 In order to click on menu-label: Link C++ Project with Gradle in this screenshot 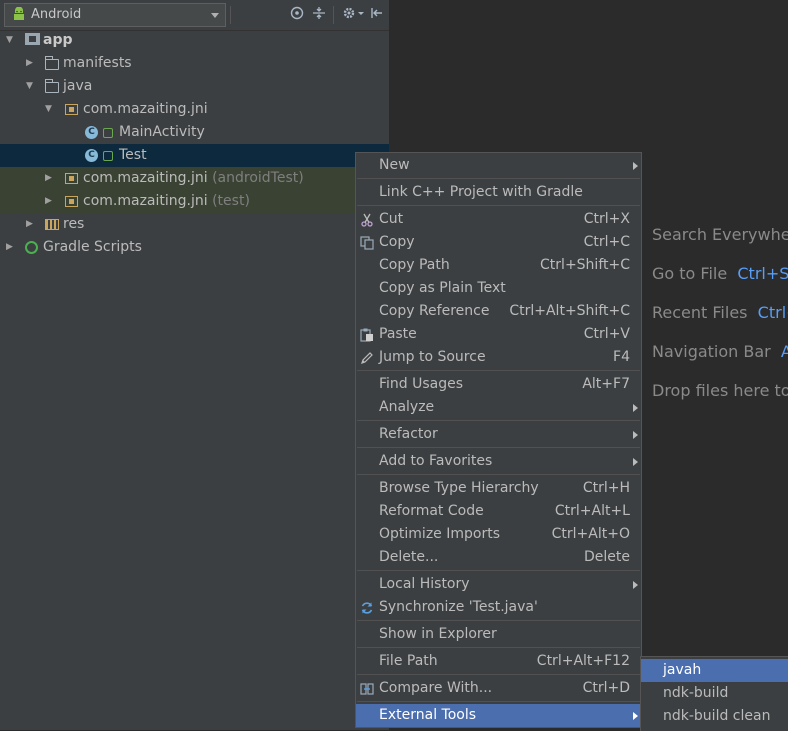, I will do `click(481, 192)`.